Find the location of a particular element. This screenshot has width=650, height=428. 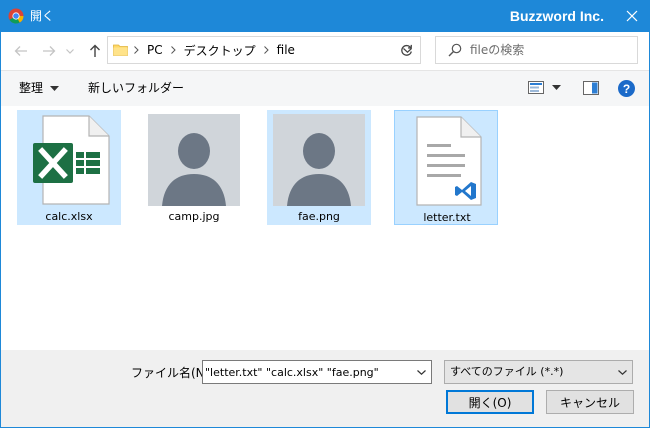

search-box is located at coordinates (536, 50).